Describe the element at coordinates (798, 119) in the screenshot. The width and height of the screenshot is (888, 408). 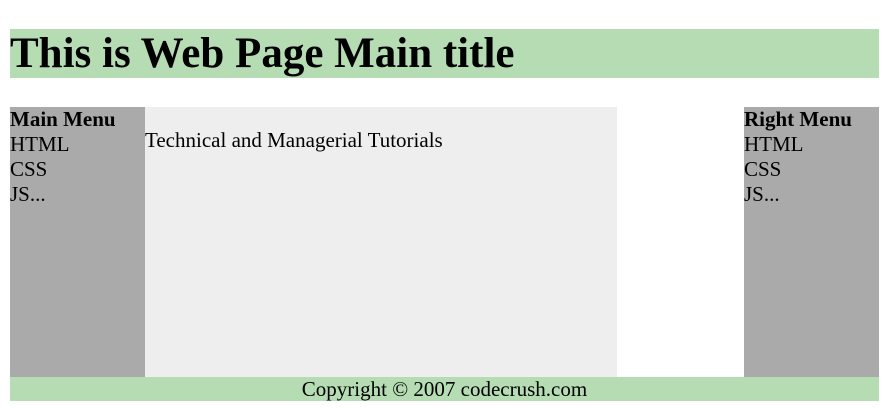
I see `right-menu-title: Right Menu` at that location.